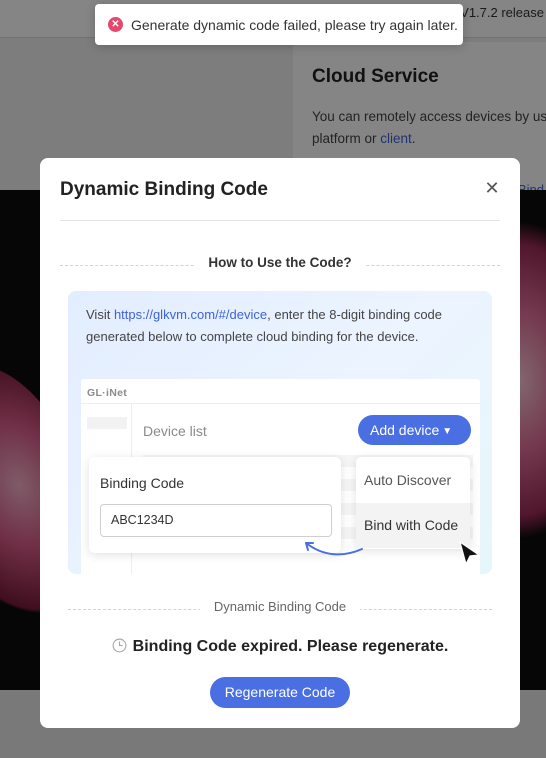 The width and height of the screenshot is (546, 758). I want to click on mock-add-device-button: Add device ▼, so click(414, 430).